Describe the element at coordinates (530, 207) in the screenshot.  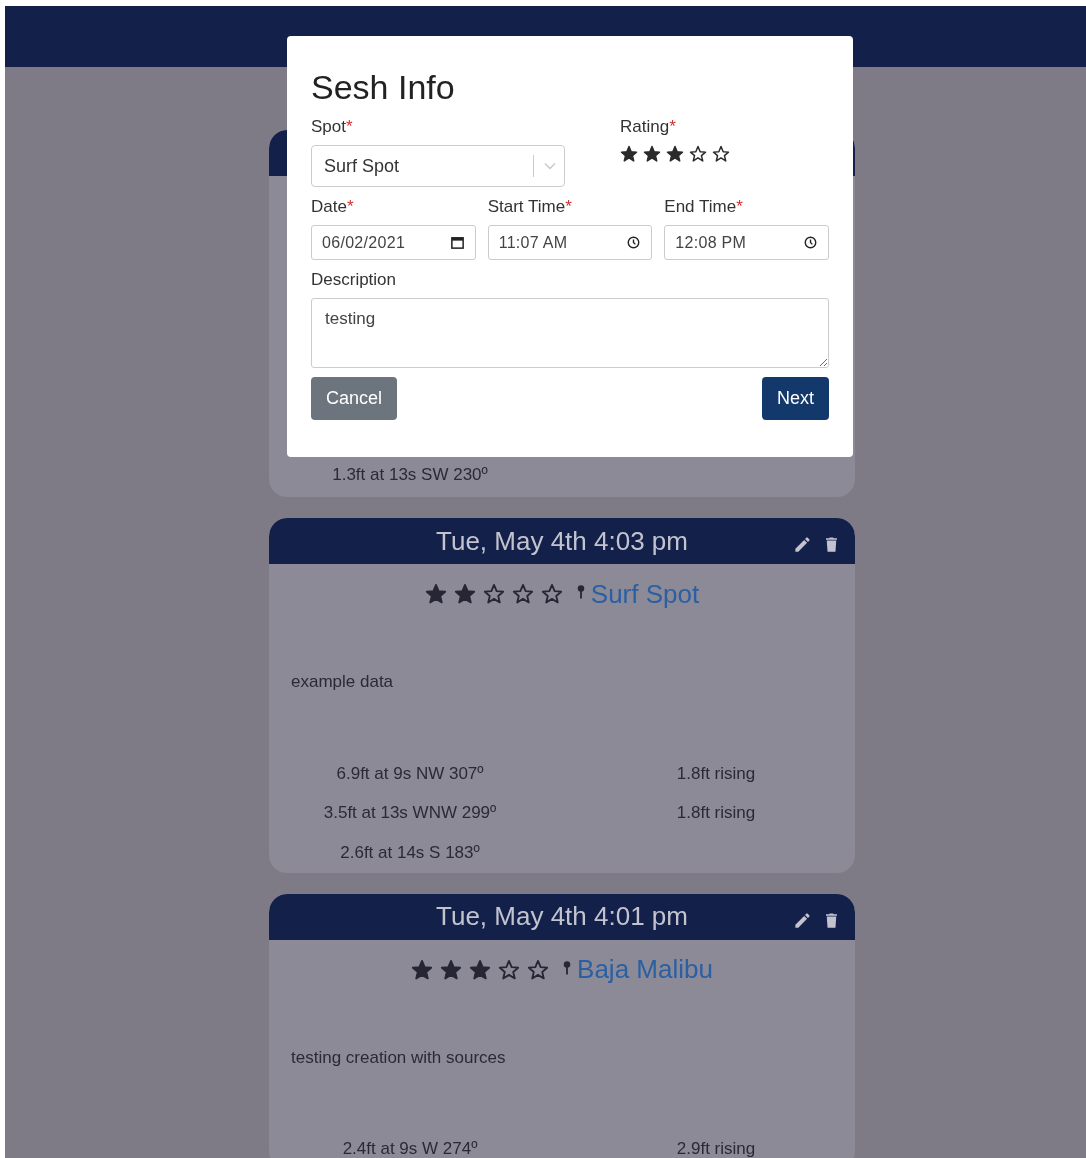
I see `field-label: Start Time*` at that location.